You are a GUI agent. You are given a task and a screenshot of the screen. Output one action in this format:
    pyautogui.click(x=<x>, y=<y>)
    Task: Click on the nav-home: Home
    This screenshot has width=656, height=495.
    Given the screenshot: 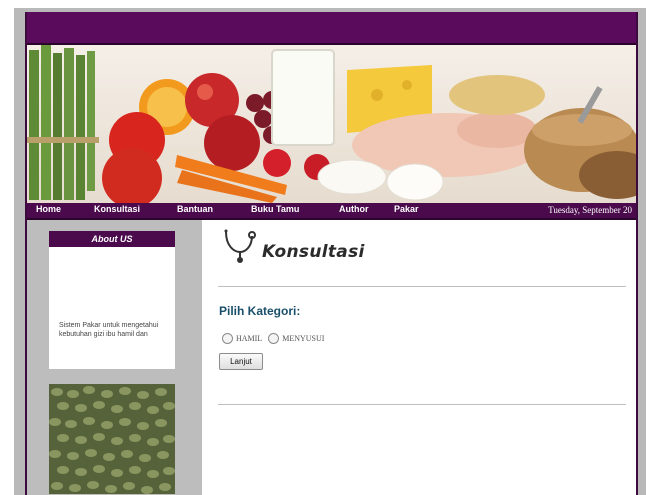 What is the action you would take?
    pyautogui.click(x=48, y=209)
    